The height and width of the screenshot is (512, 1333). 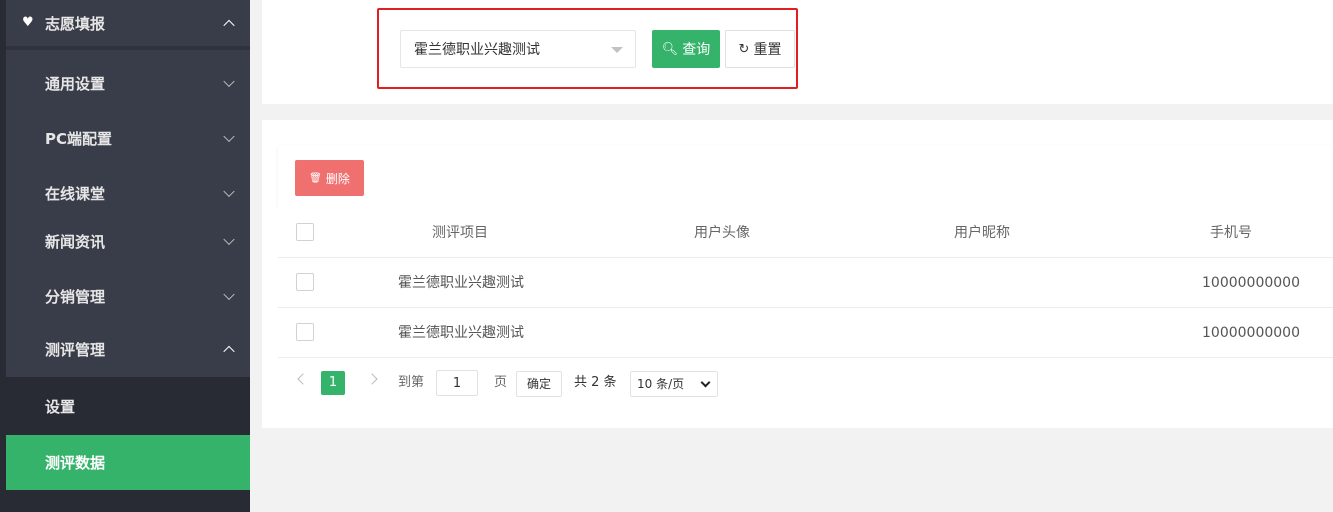 I want to click on header-phone: 手机号, so click(x=1231, y=233).